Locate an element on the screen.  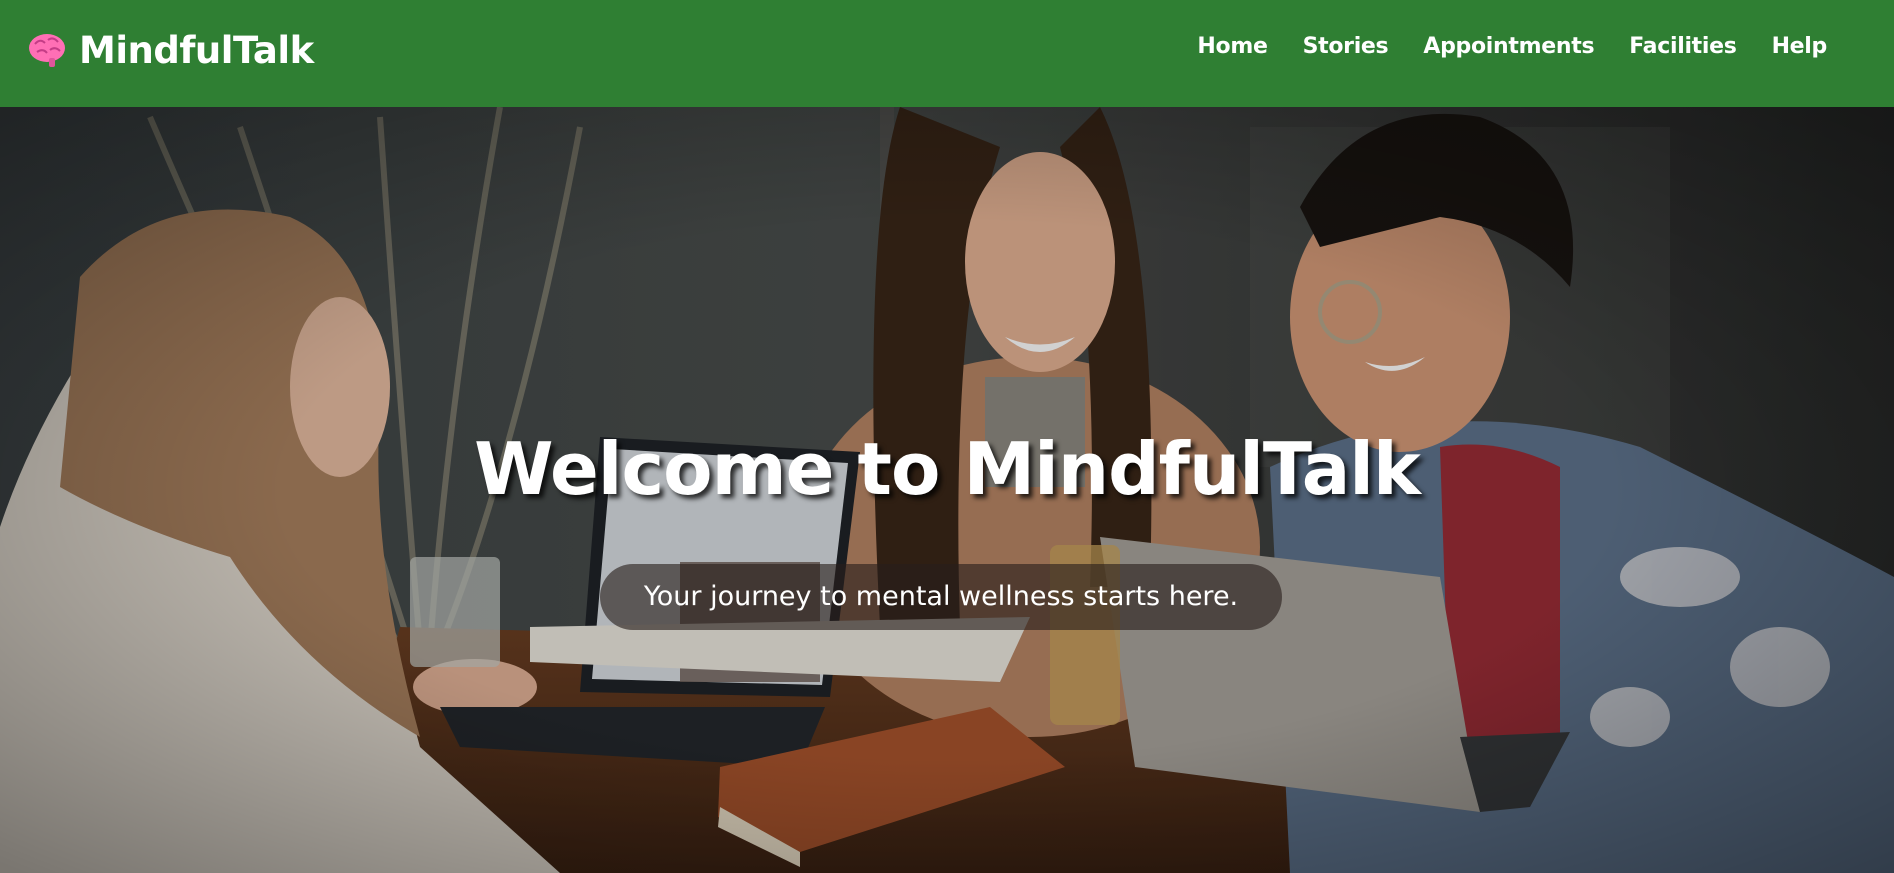
nav-help: Help is located at coordinates (1800, 46).